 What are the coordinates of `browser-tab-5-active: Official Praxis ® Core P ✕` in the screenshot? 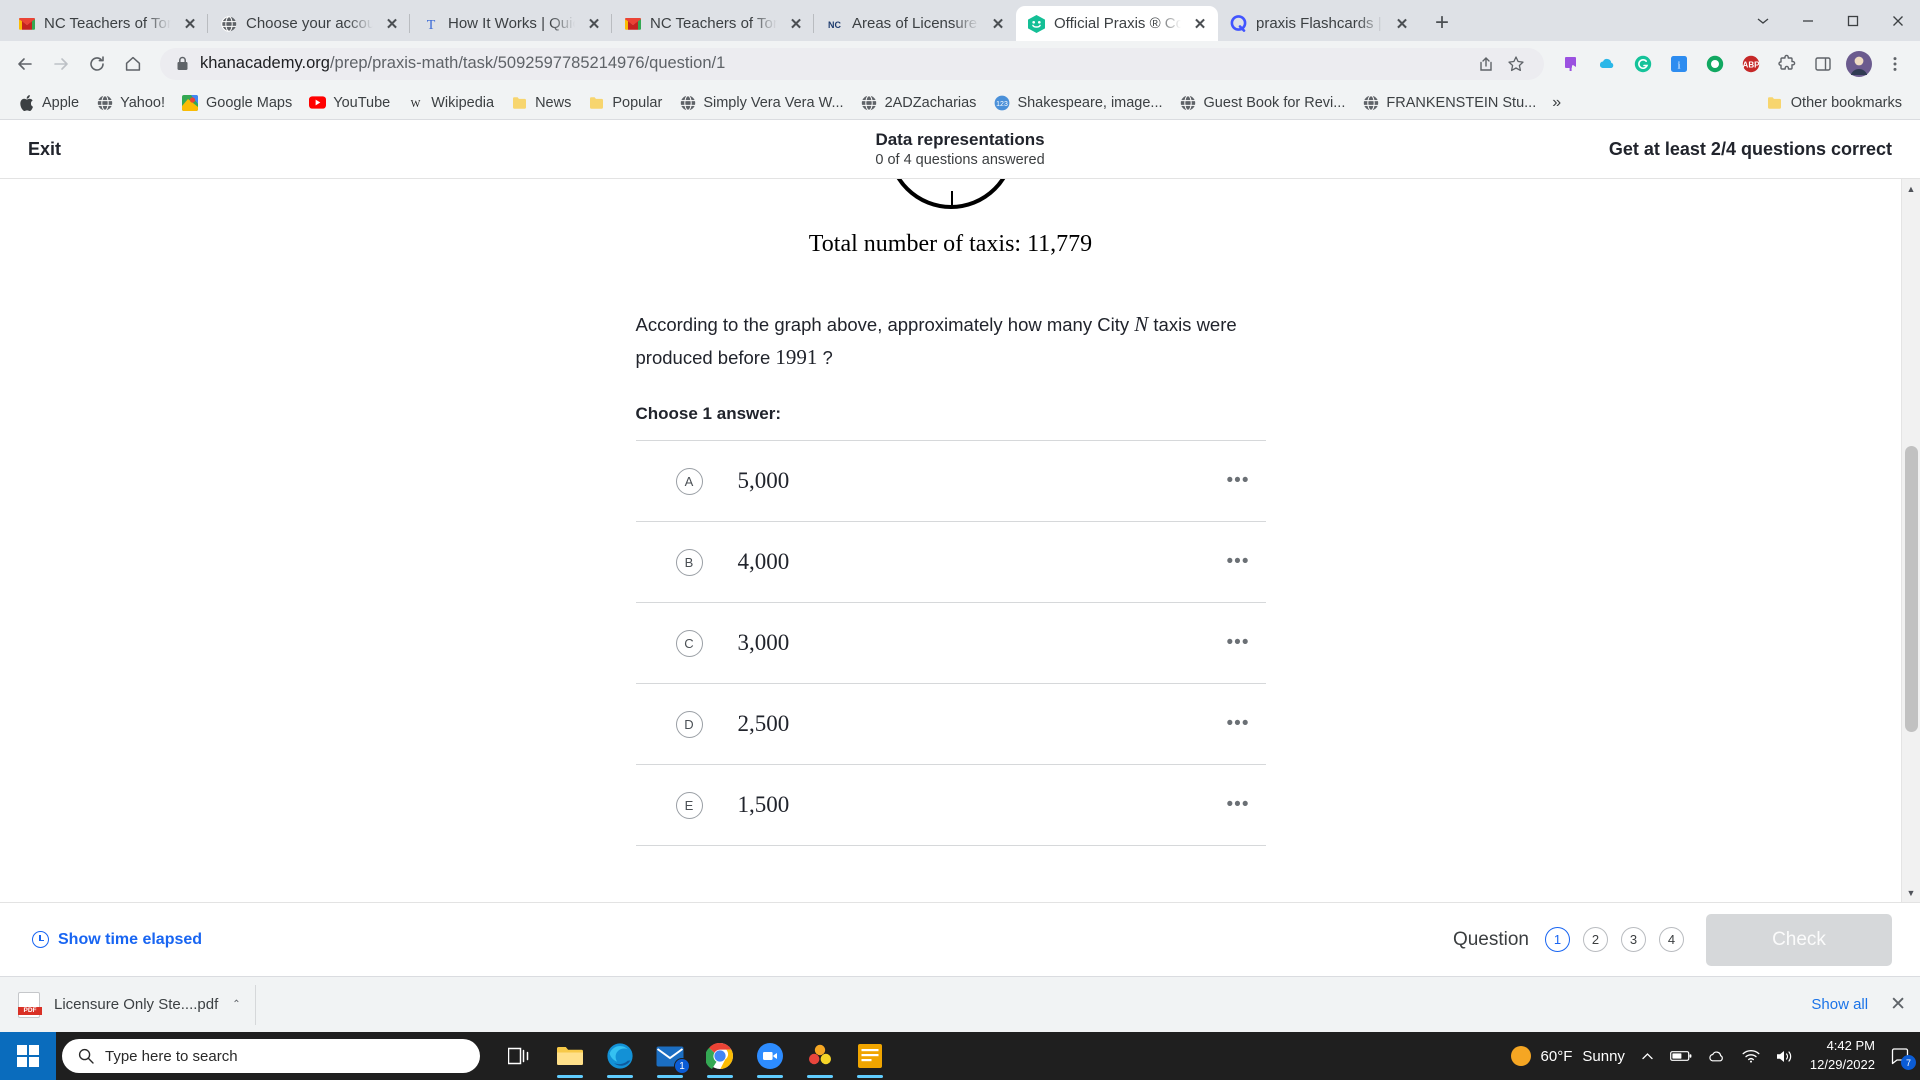 It's located at (1117, 23).